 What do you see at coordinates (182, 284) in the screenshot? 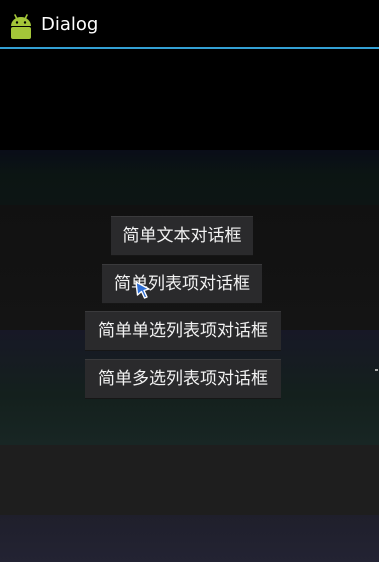
I see `simple-list-dialog-button: 简单列表项对话框` at bounding box center [182, 284].